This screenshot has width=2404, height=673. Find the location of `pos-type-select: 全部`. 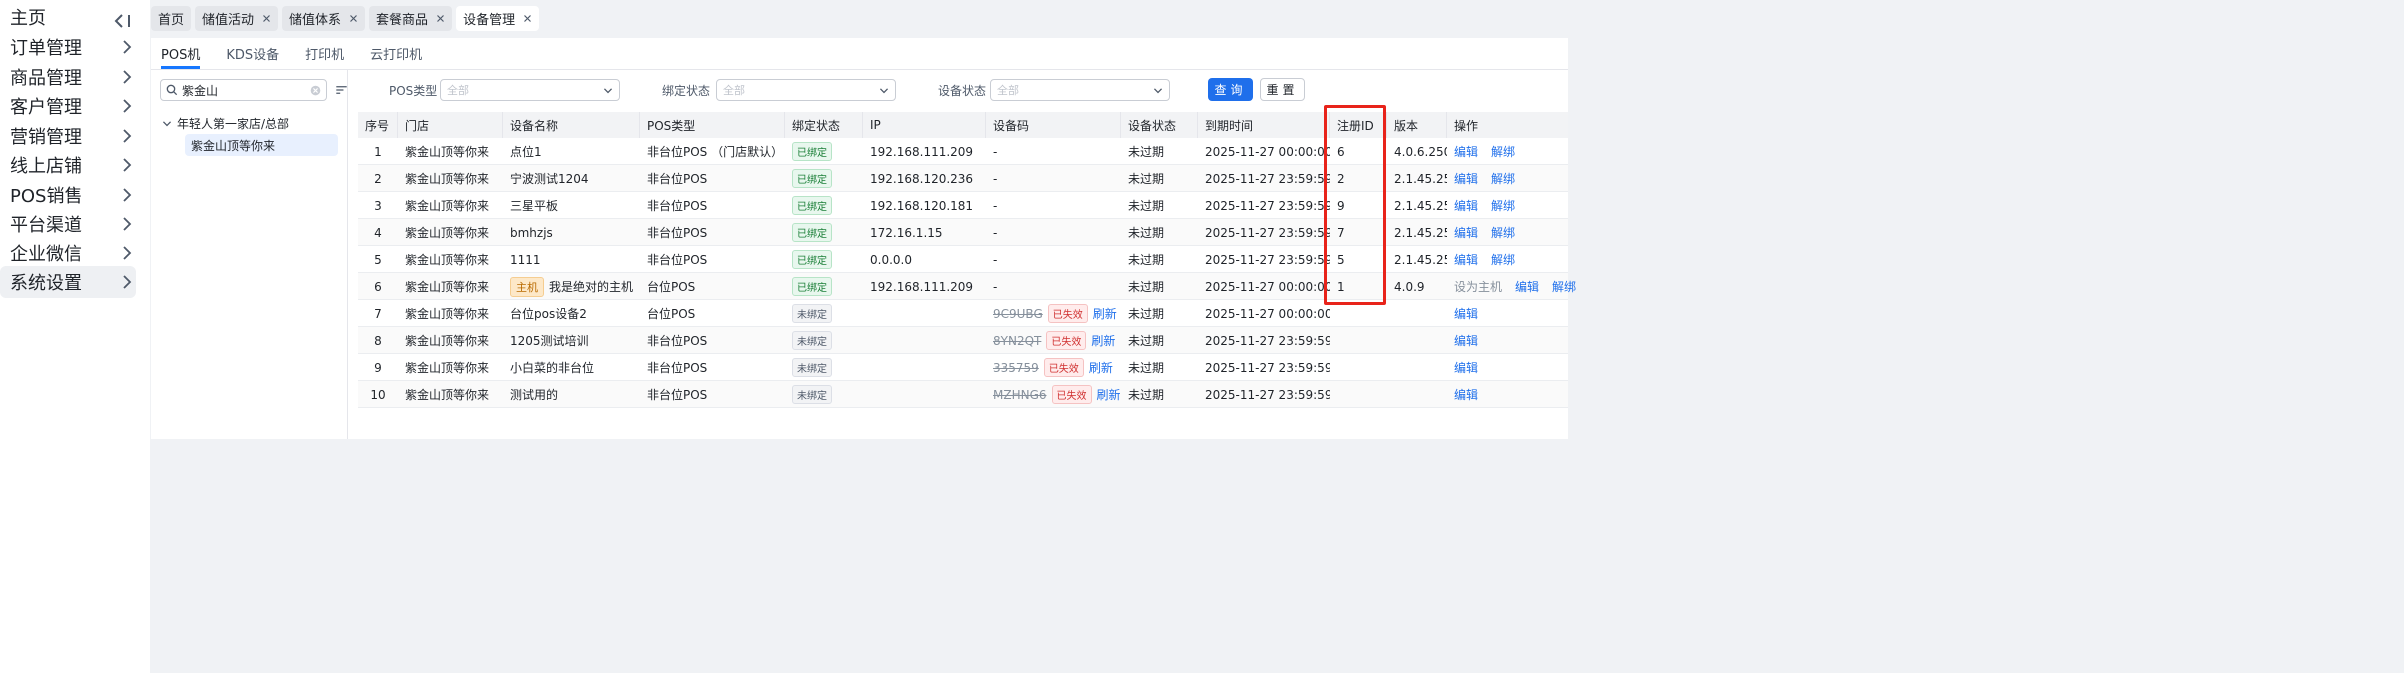

pos-type-select: 全部 is located at coordinates (530, 90).